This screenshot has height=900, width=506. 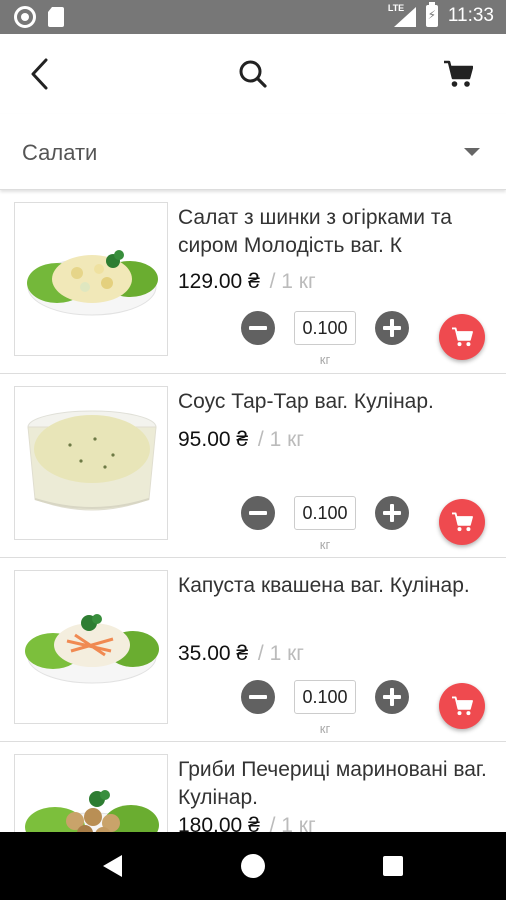 What do you see at coordinates (470, 15) in the screenshot?
I see `status-time: 11:33` at bounding box center [470, 15].